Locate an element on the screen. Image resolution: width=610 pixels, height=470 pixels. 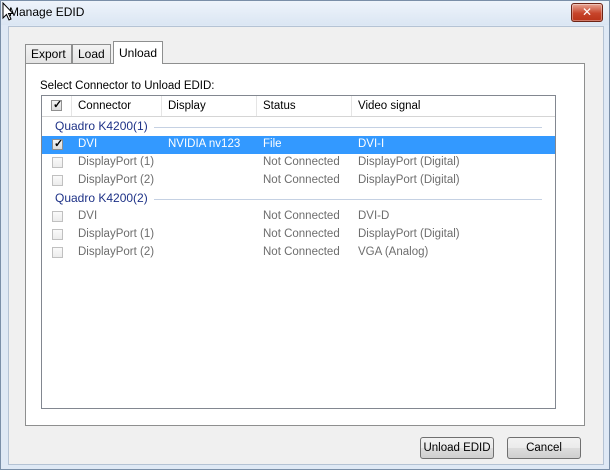
title-bar: Manage EDID ✕ is located at coordinates (305, 13).